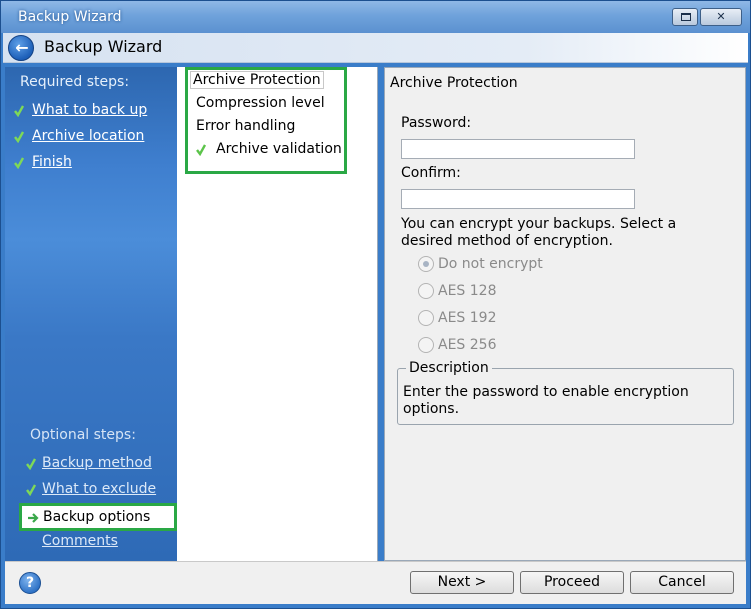 This screenshot has height=609, width=751. I want to click on help-icon: ?, so click(30, 583).